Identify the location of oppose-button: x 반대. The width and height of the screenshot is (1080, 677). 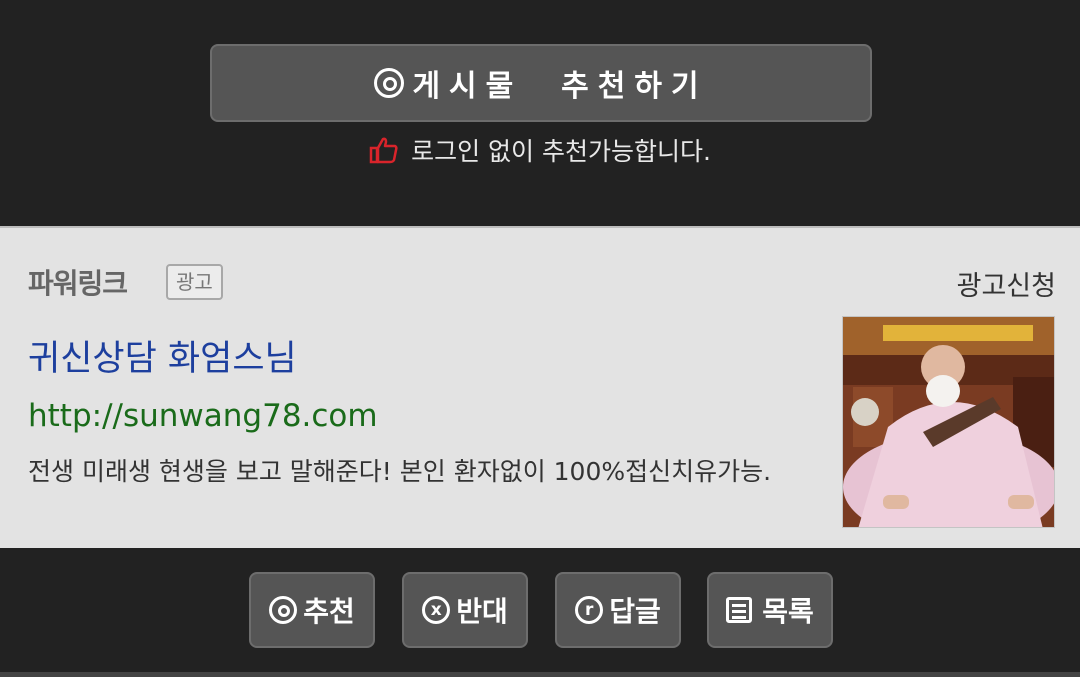
(465, 610).